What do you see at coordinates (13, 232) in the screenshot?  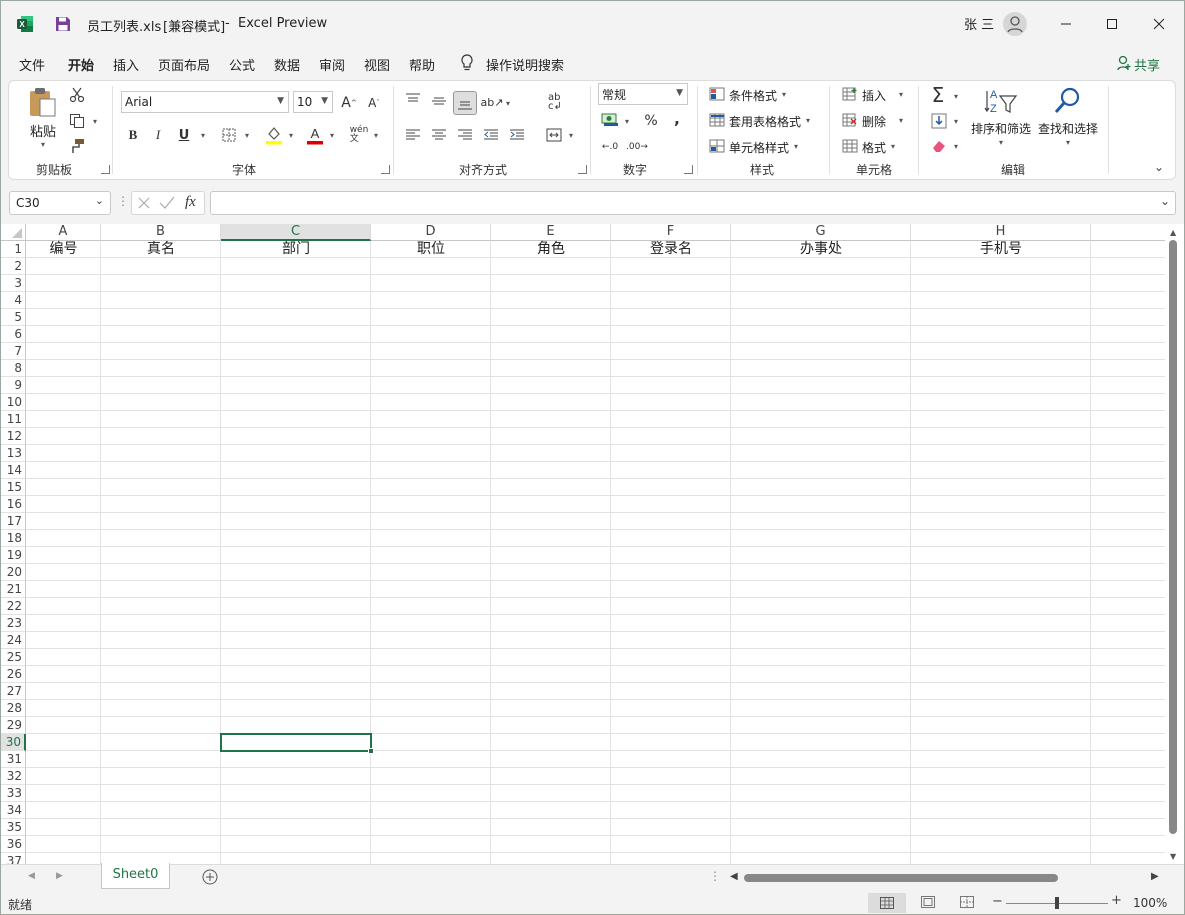 I see `select-all-corner` at bounding box center [13, 232].